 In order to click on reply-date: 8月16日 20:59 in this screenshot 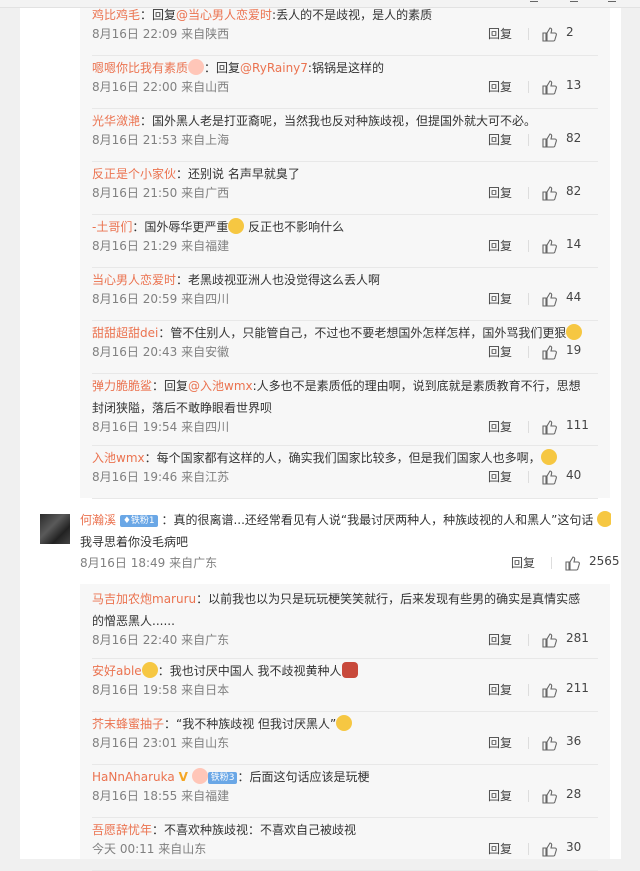, I will do `click(135, 299)`.